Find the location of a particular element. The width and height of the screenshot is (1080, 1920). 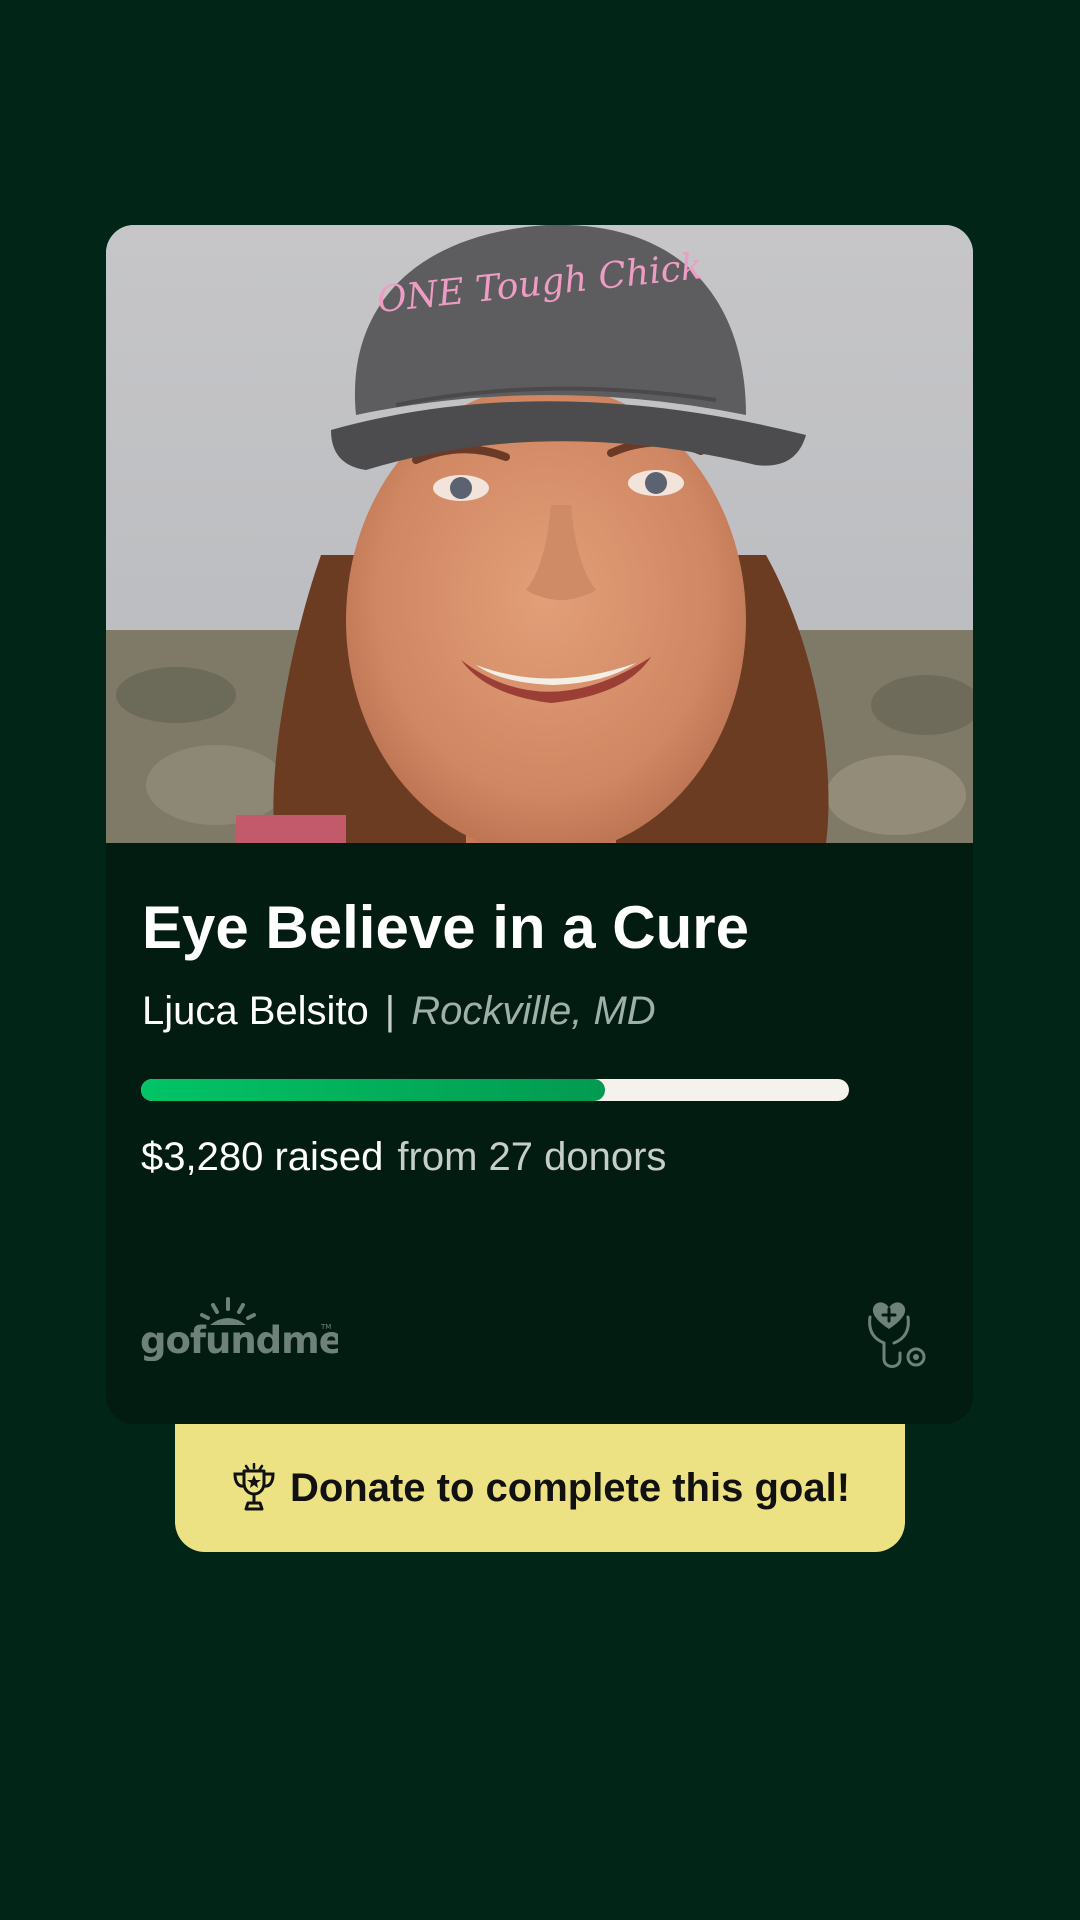

progress-bar-fill is located at coordinates (373, 1090).